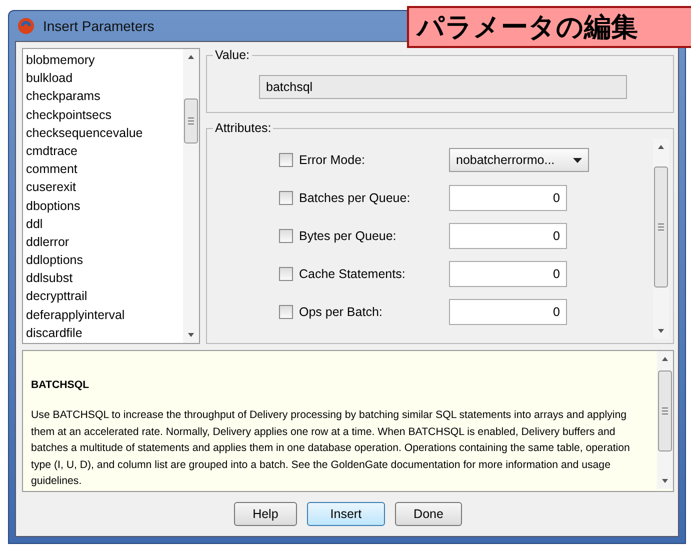  What do you see at coordinates (330, 448) in the screenshot?
I see `description-text: Use BATCHSQL to increase the throughput of Delivery processing by batching similar SQL statements into arrays and applying them at an accelerated rate. Normally, Delivery applies one row at a time. When BATCHSQL is enabled, Delivery buffers and batches a multitude of statements and applies them in one database operation. Operations containing the same table, operation type (I, U, D), and column list are grouped into a batch. See the GoldenGate documentation for more information and usage guidelines.` at bounding box center [330, 448].